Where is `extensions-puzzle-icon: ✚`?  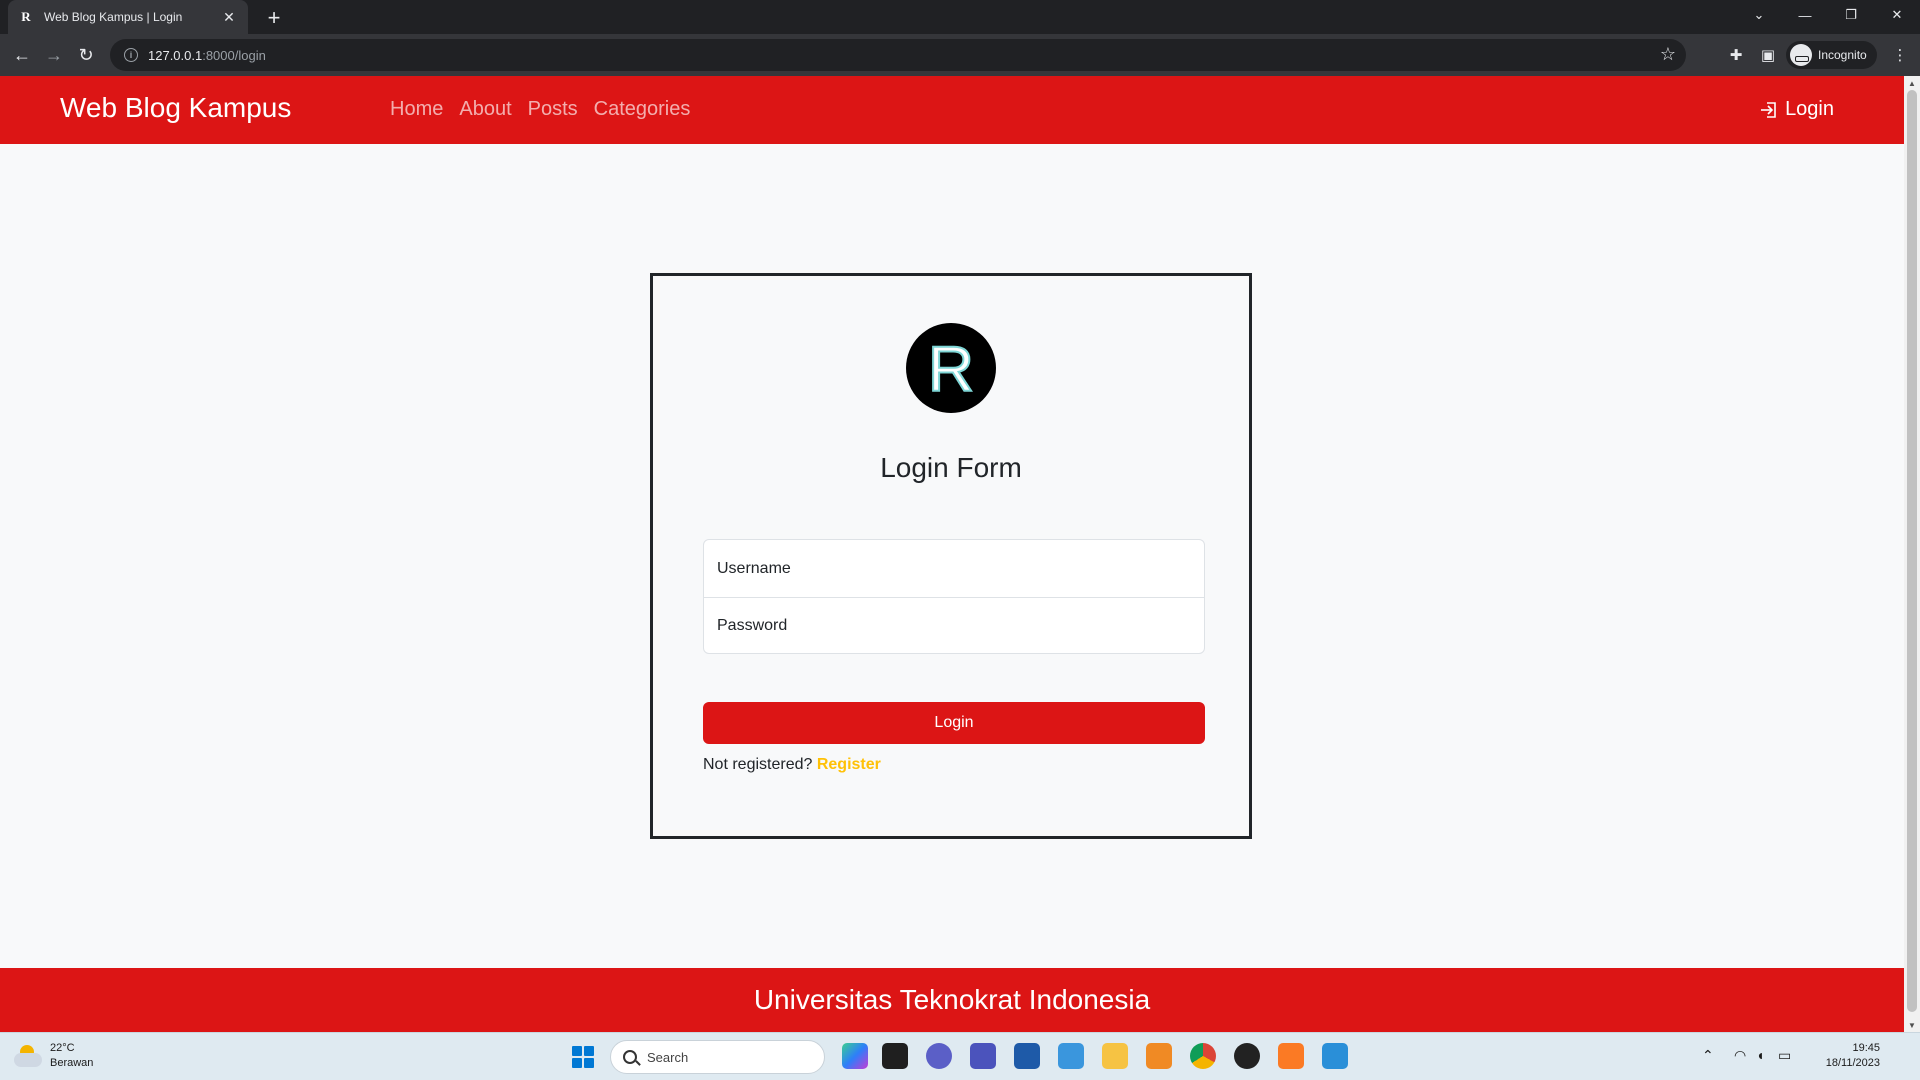 extensions-puzzle-icon: ✚ is located at coordinates (1736, 55).